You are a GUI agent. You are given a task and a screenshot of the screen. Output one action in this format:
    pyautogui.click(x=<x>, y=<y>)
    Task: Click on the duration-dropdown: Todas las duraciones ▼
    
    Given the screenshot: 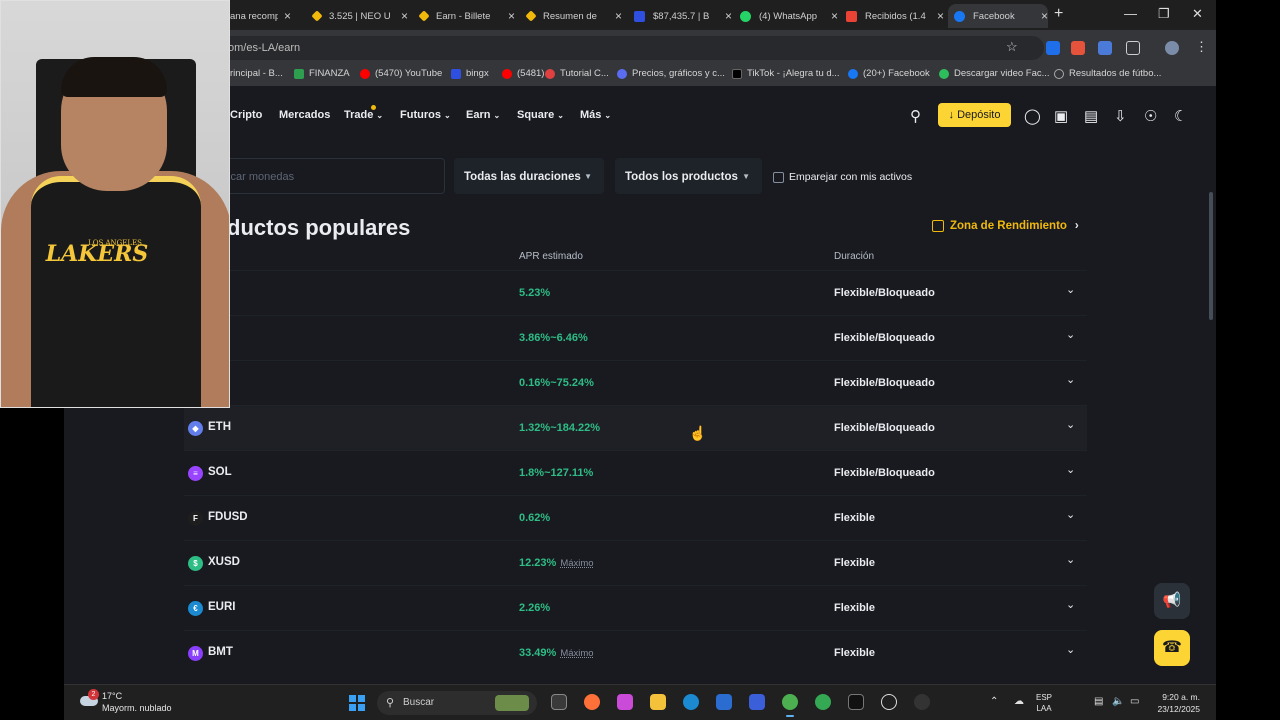 What is the action you would take?
    pyautogui.click(x=529, y=176)
    